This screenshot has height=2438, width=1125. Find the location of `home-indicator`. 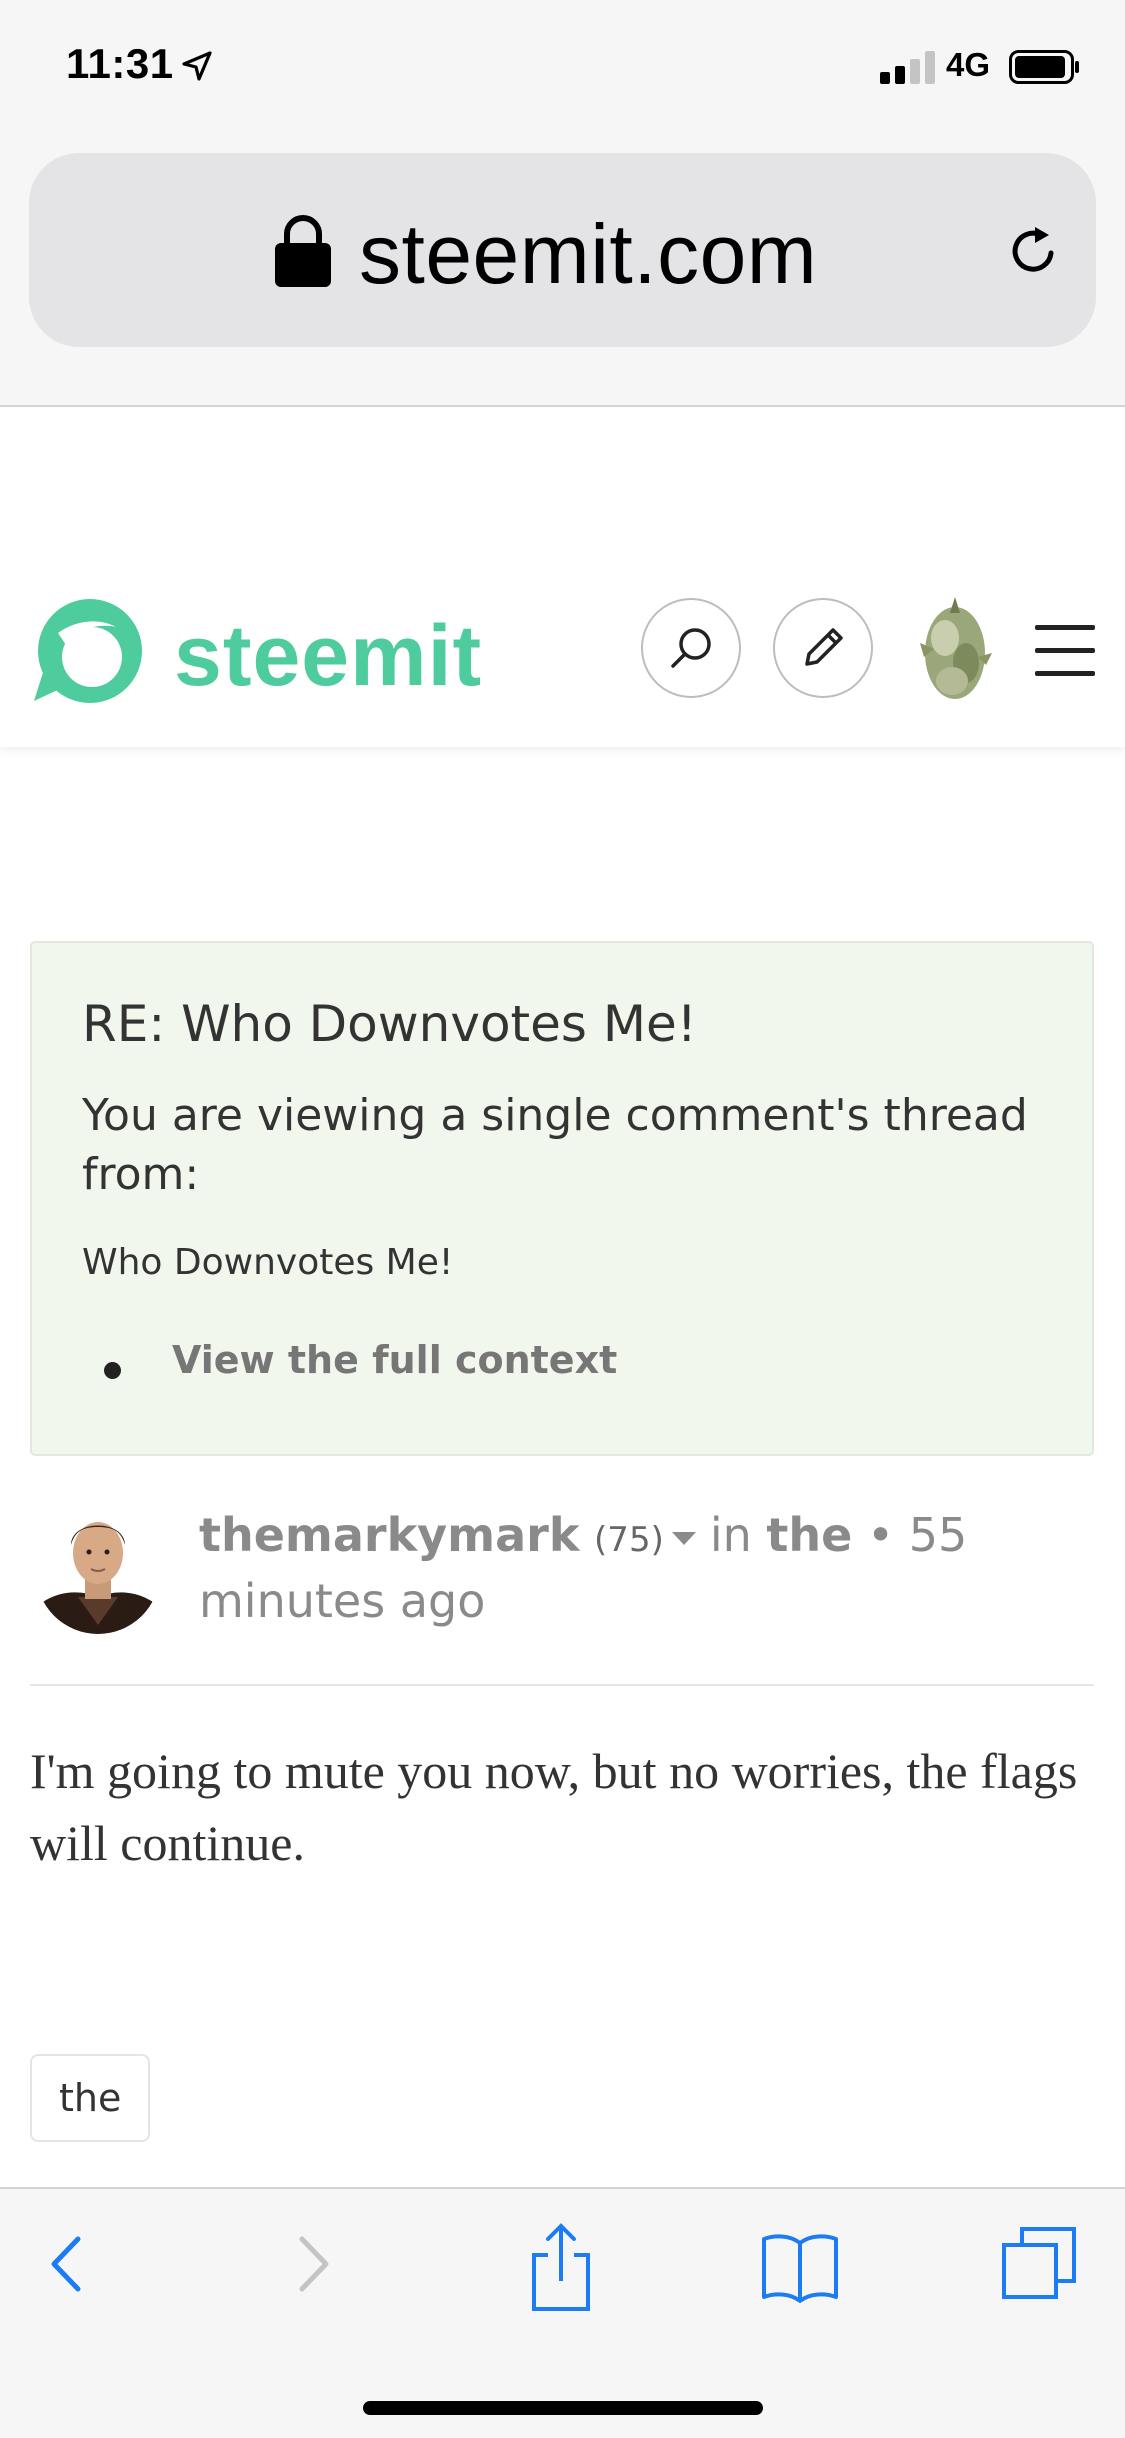

home-indicator is located at coordinates (563, 2408).